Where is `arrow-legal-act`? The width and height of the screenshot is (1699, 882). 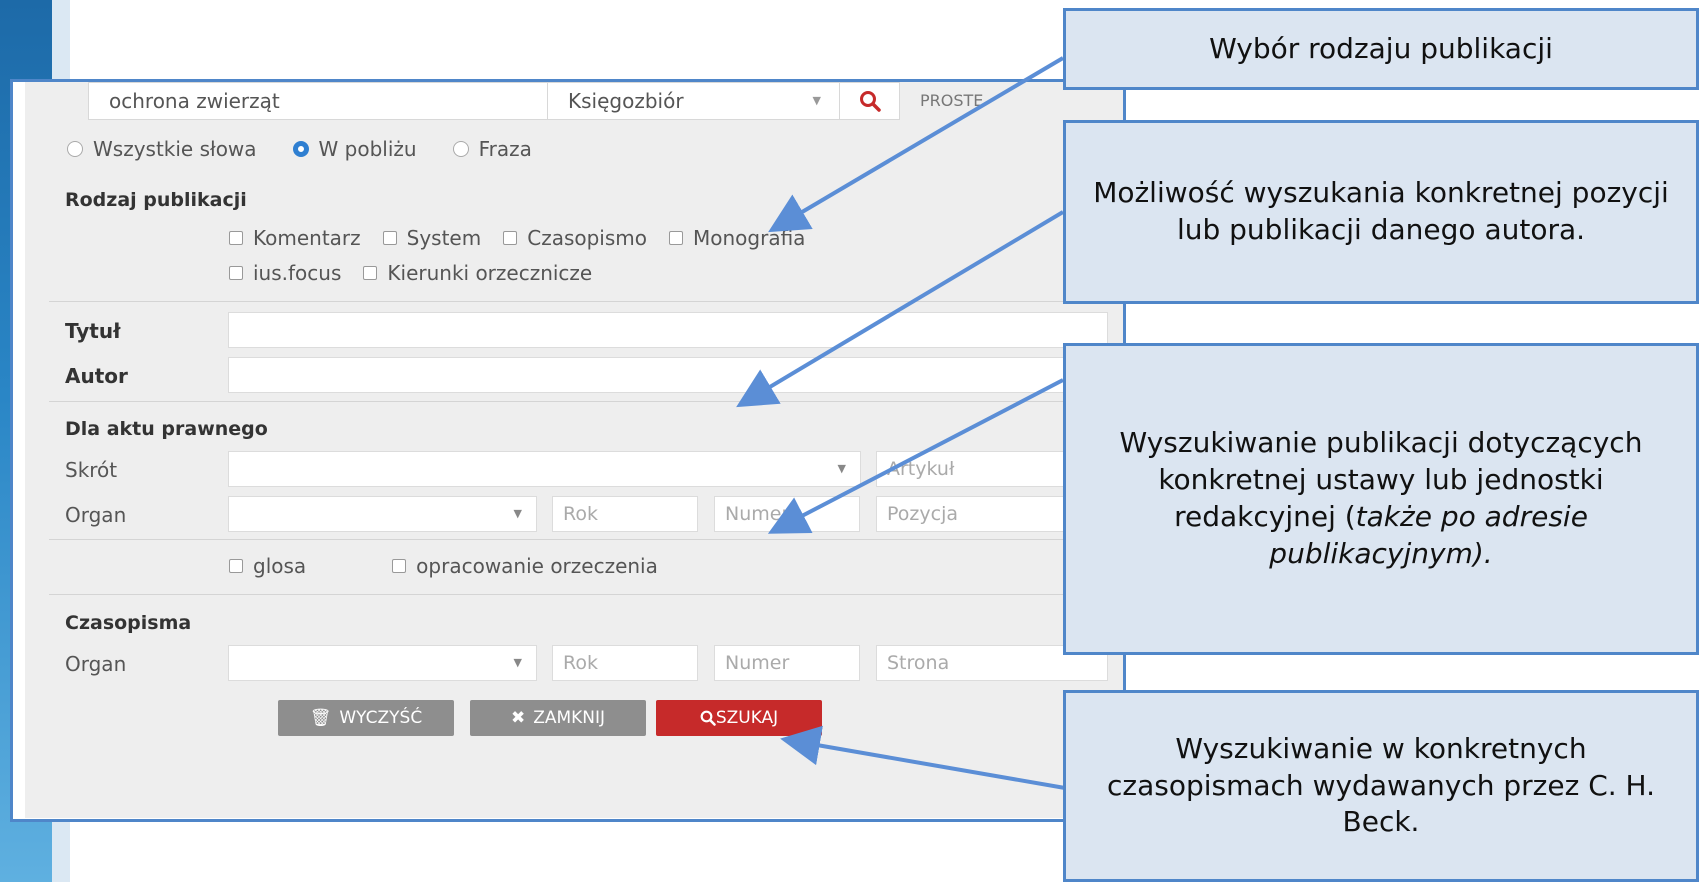 arrow-legal-act is located at coordinates (915, 456).